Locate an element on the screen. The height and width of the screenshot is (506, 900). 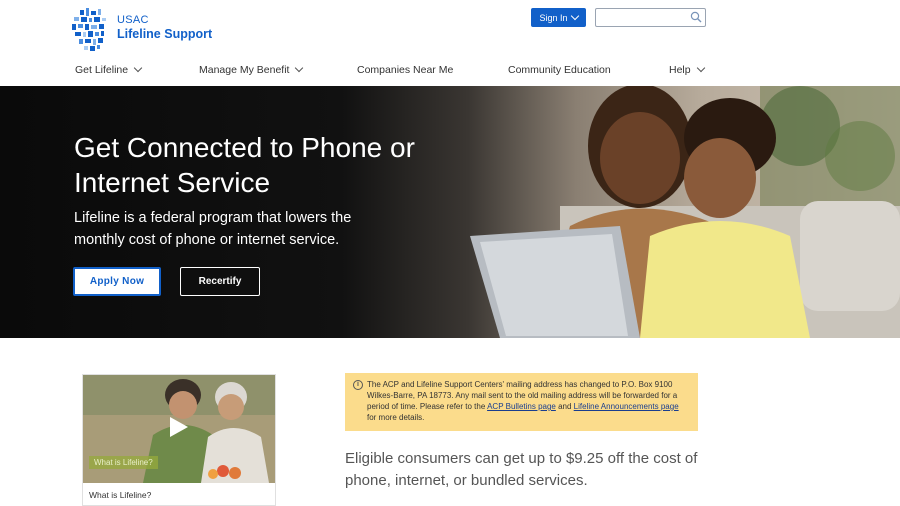
nav-item-label: Community Education is located at coordinates (559, 70).